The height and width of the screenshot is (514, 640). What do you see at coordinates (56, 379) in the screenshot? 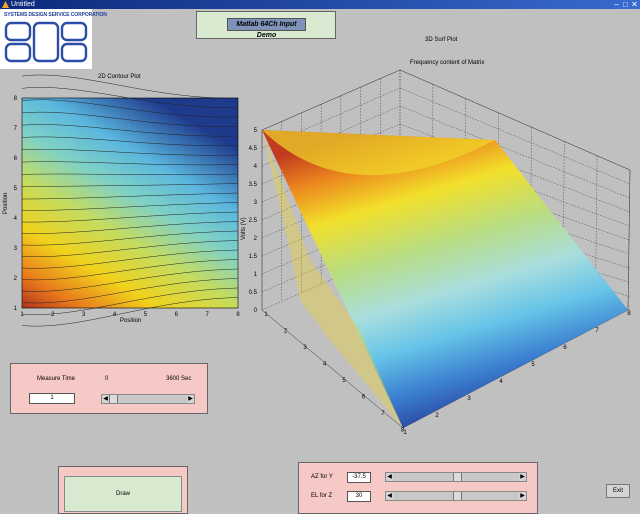
I see `measure-time-label: Measure Time` at bounding box center [56, 379].